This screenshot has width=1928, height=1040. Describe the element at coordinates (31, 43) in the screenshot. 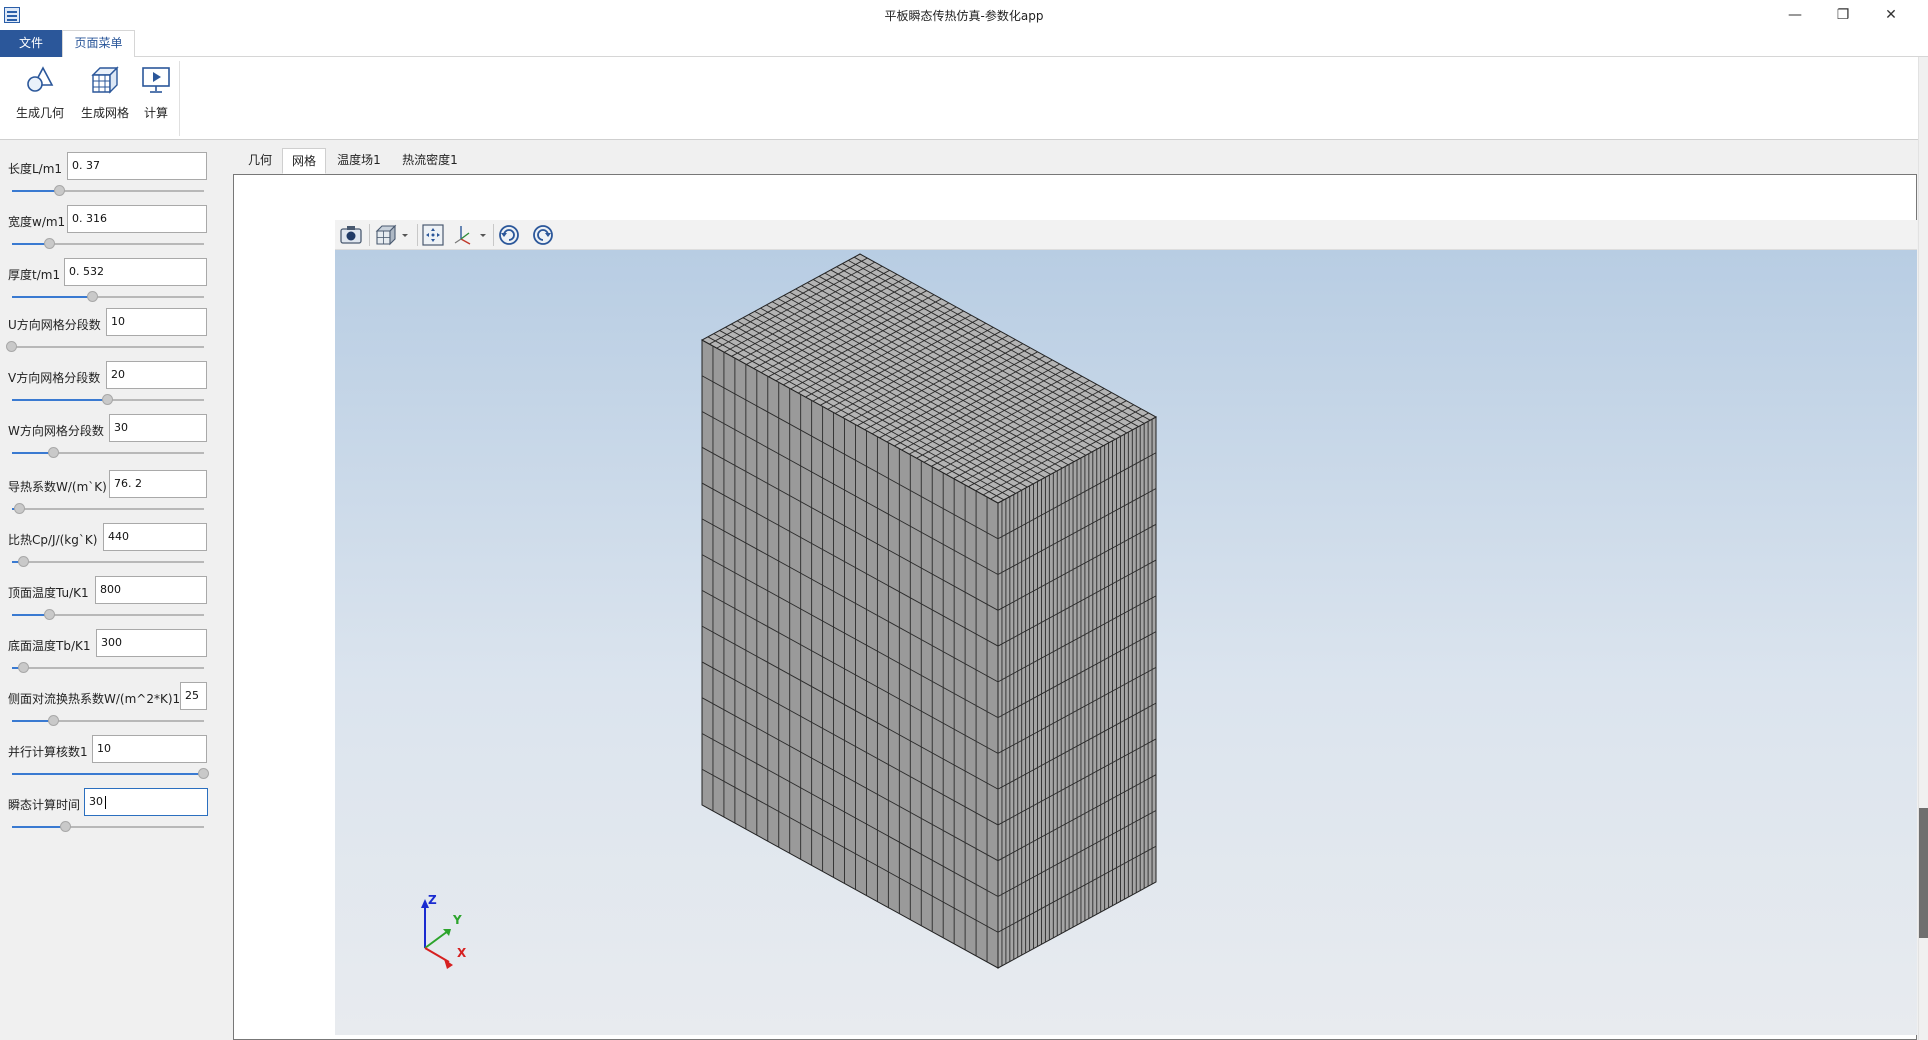

I see `tab-file: 文件` at that location.